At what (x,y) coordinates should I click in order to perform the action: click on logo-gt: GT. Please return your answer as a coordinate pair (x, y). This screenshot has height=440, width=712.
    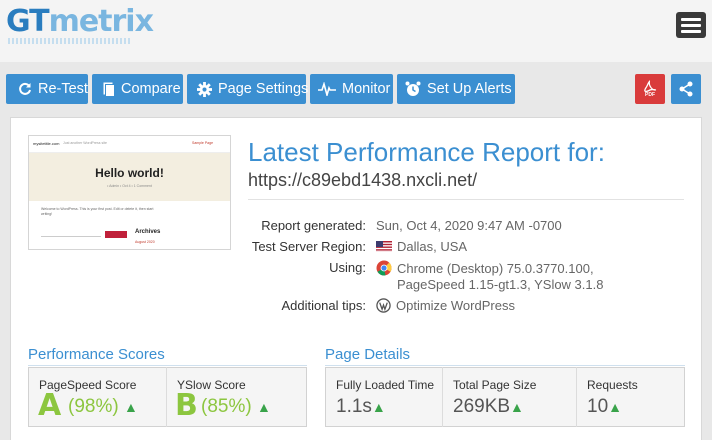
    Looking at the image, I should click on (28, 21).